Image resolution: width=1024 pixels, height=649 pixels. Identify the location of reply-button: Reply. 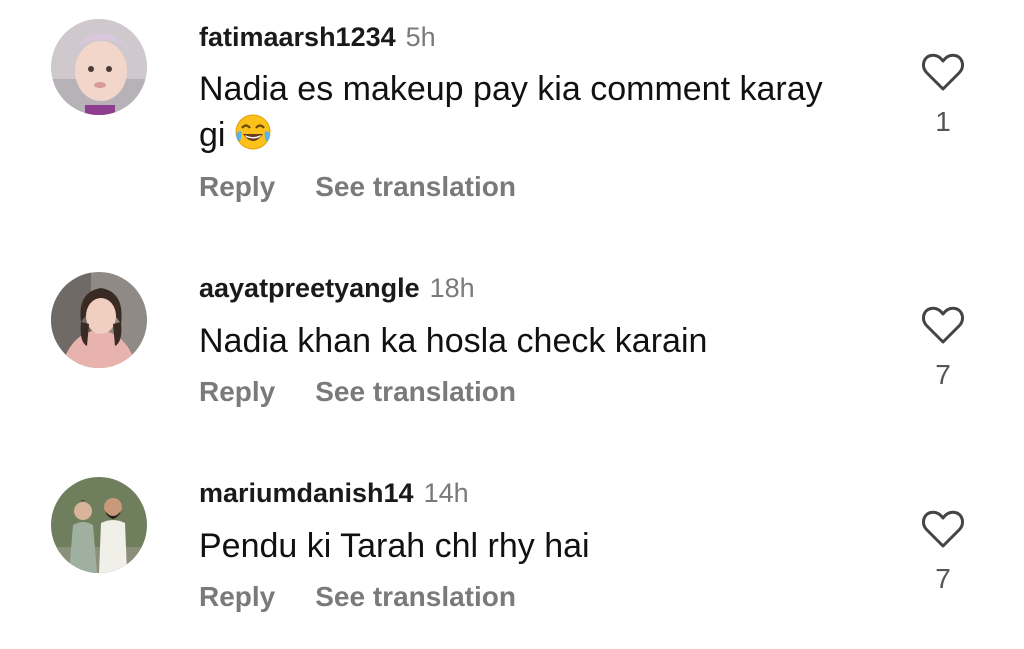
(237, 596).